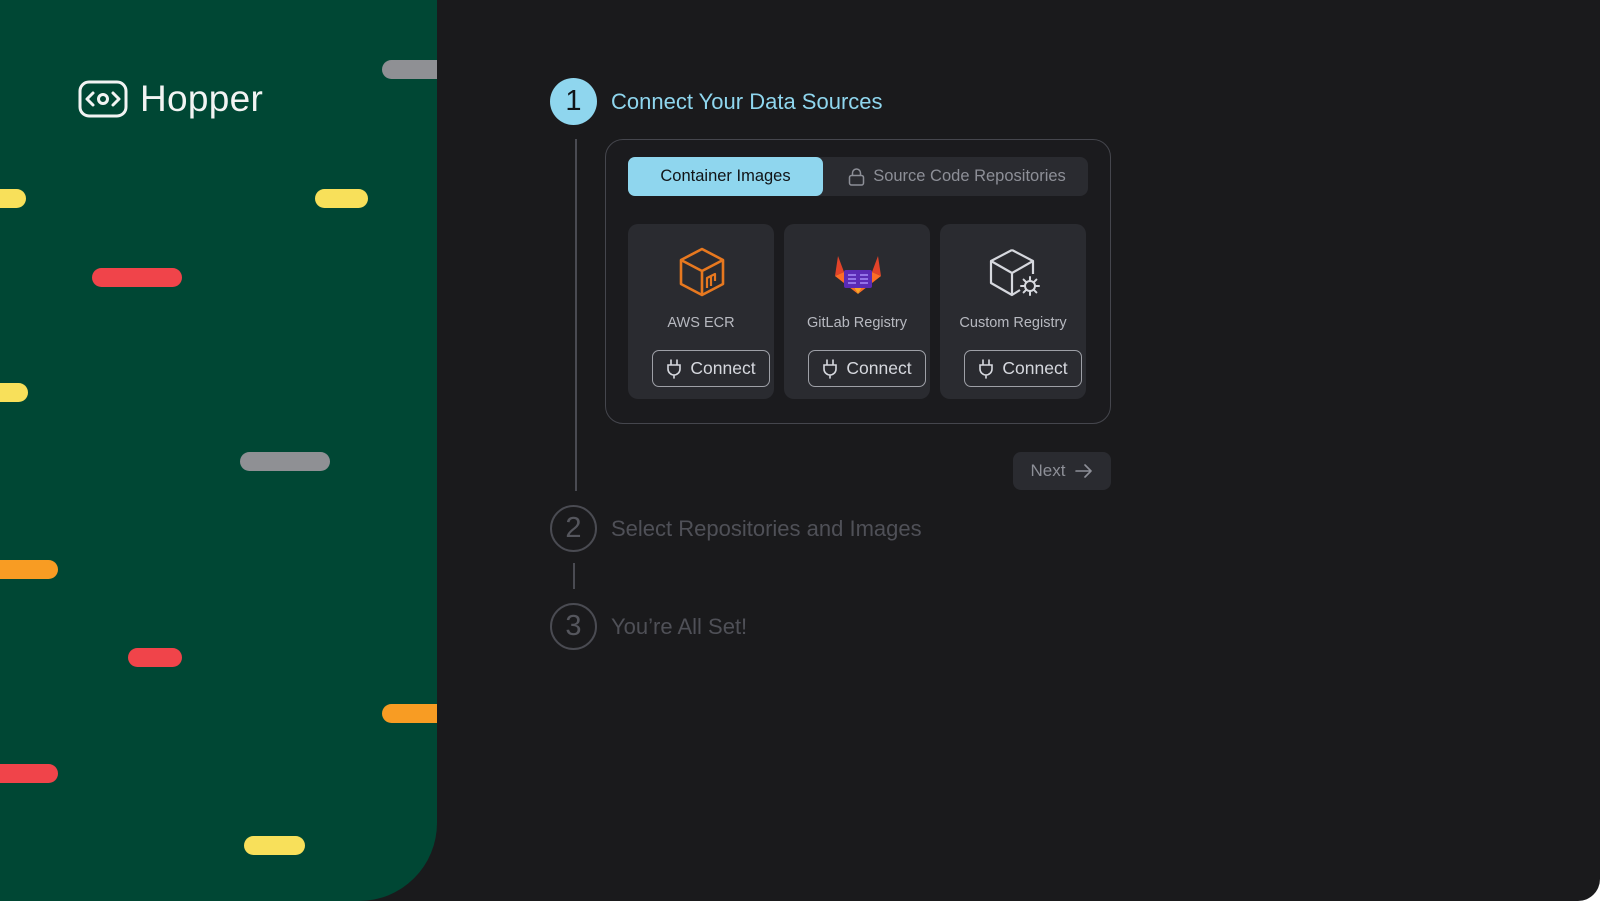 This screenshot has width=1600, height=901. What do you see at coordinates (747, 101) in the screenshot?
I see `step-1-title: Connect Your Data Sources` at bounding box center [747, 101].